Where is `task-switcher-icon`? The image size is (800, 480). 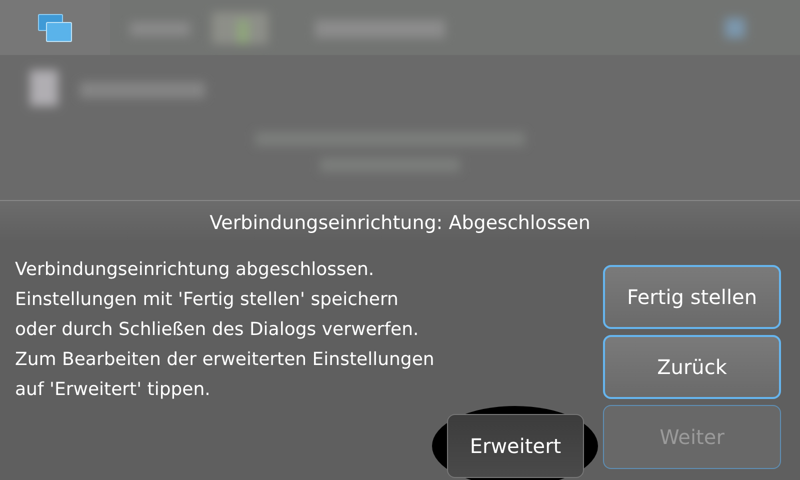
task-switcher-icon is located at coordinates (55, 28).